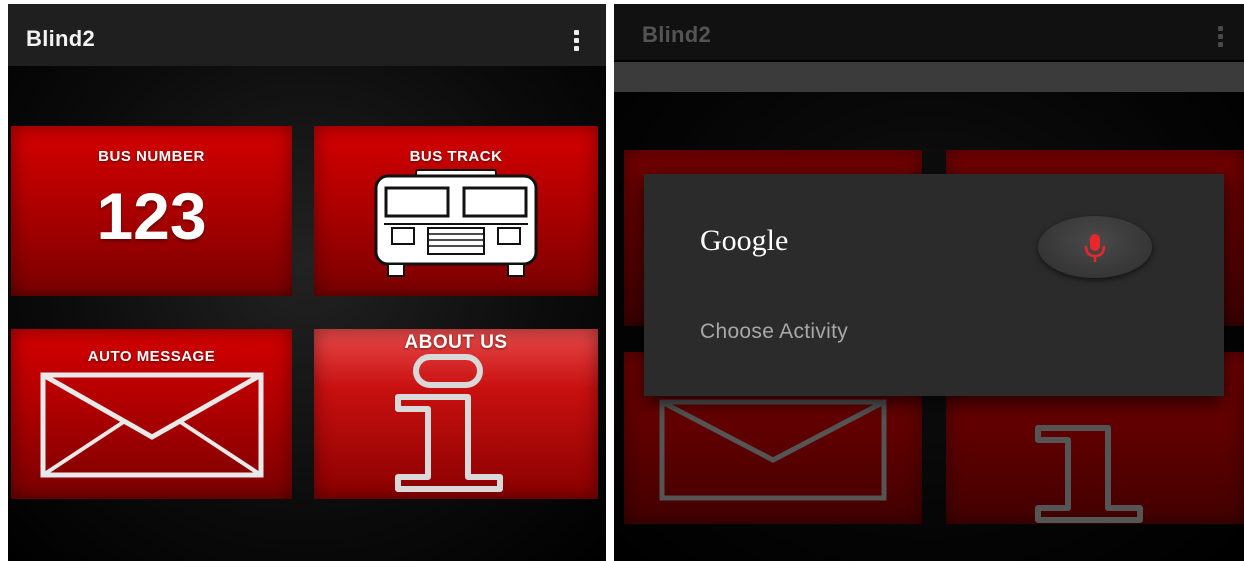  Describe the element at coordinates (774, 331) in the screenshot. I see `choose-activity-text: Choose Activity` at that location.